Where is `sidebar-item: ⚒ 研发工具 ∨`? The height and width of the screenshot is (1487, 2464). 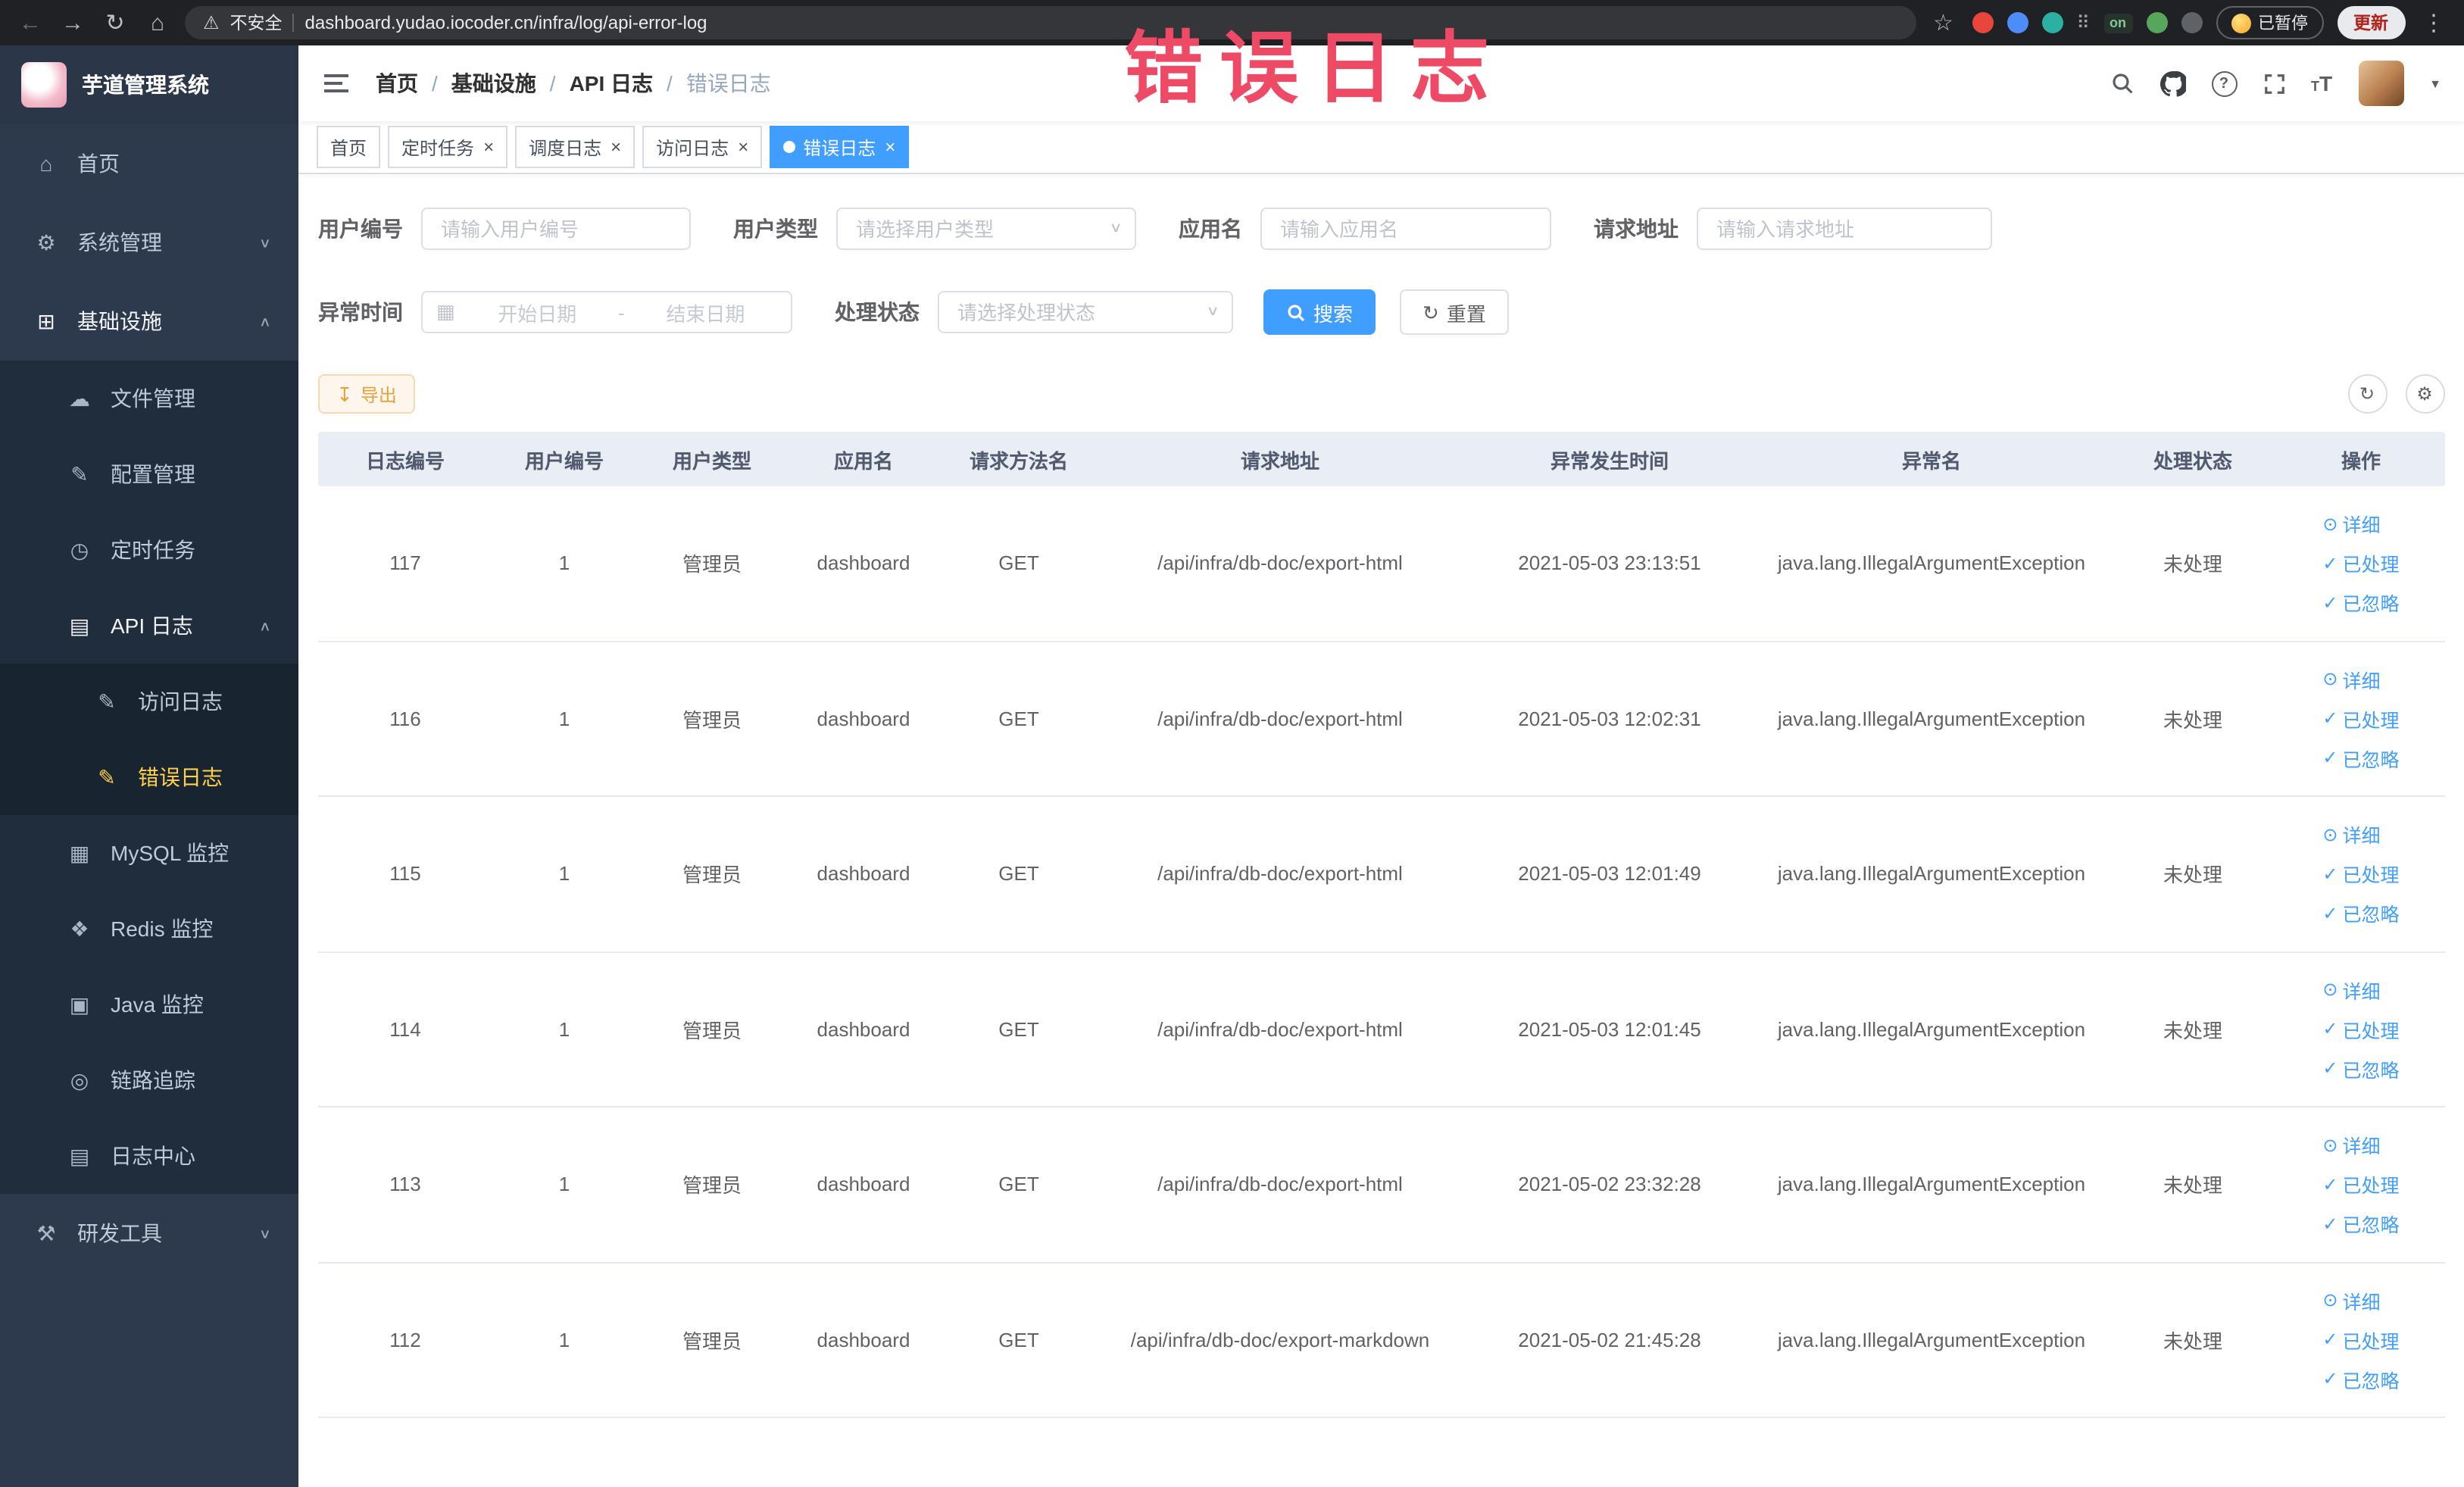 sidebar-item: ⚒ 研发工具 ∨ is located at coordinates (149, 1233).